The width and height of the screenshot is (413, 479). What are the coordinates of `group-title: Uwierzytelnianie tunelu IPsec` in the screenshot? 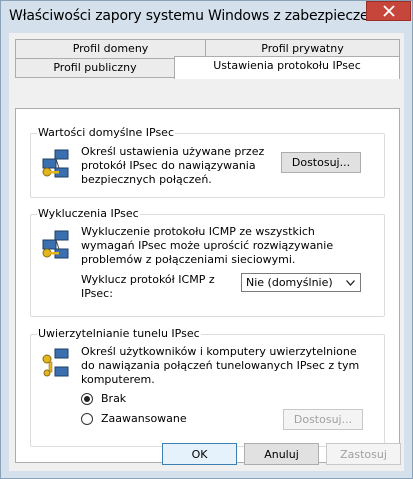 It's located at (119, 333).